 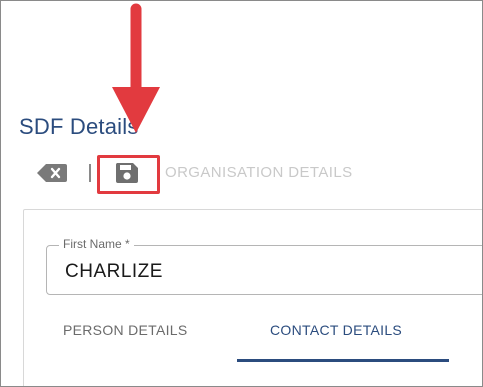 I want to click on active-tab-indicator, so click(x=343, y=360).